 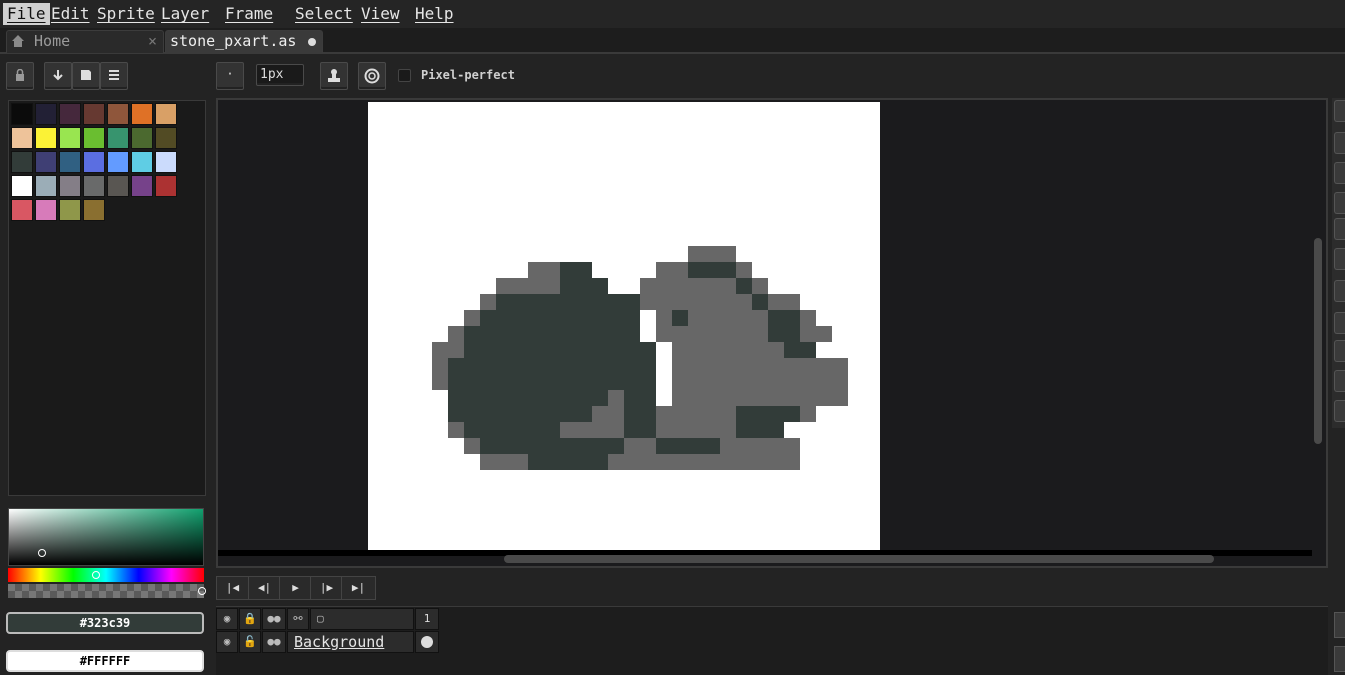 I want to click on line-tool-icon, so click(x=1339, y=323).